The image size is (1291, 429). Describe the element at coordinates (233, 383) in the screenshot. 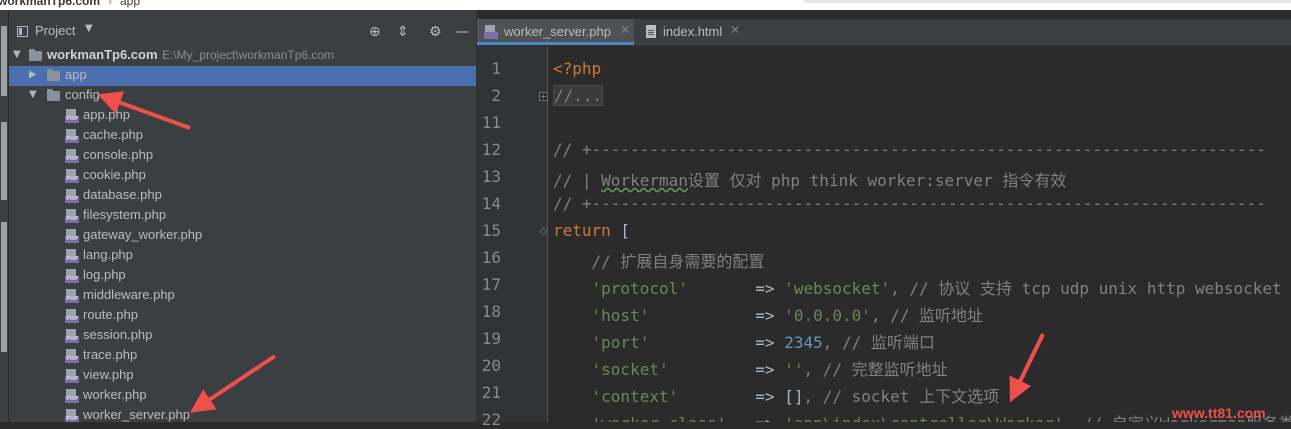

I see `annotation-arrow-worker-server` at that location.